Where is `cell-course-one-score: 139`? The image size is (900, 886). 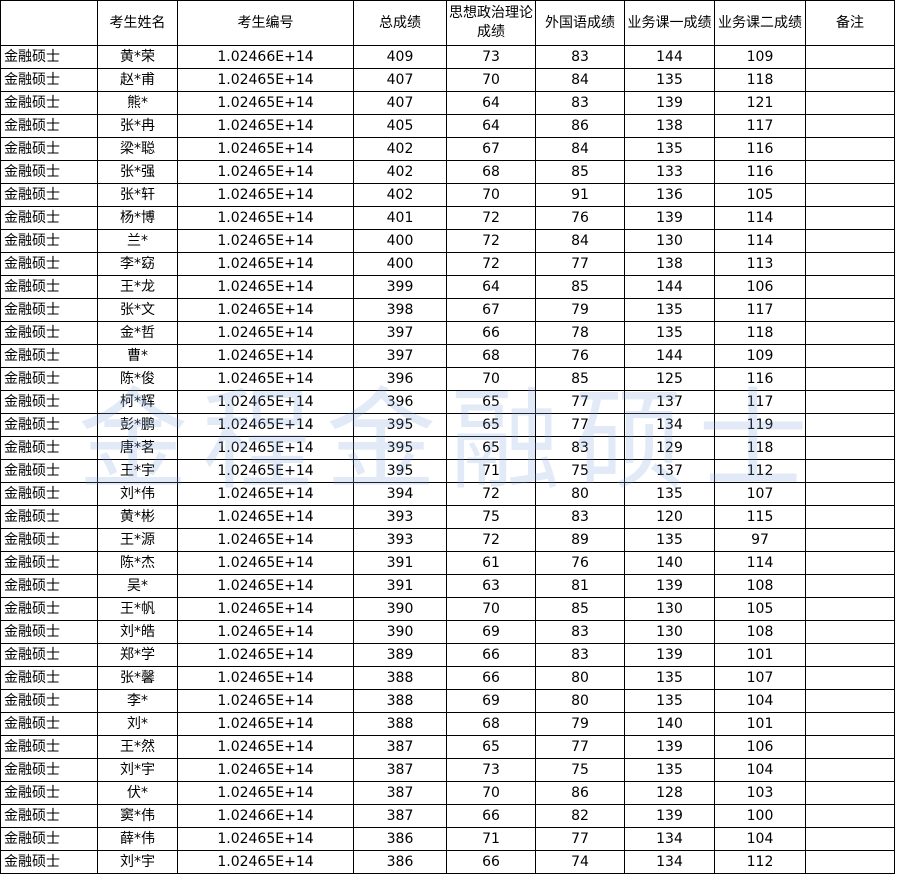 cell-course-one-score: 139 is located at coordinates (669, 747).